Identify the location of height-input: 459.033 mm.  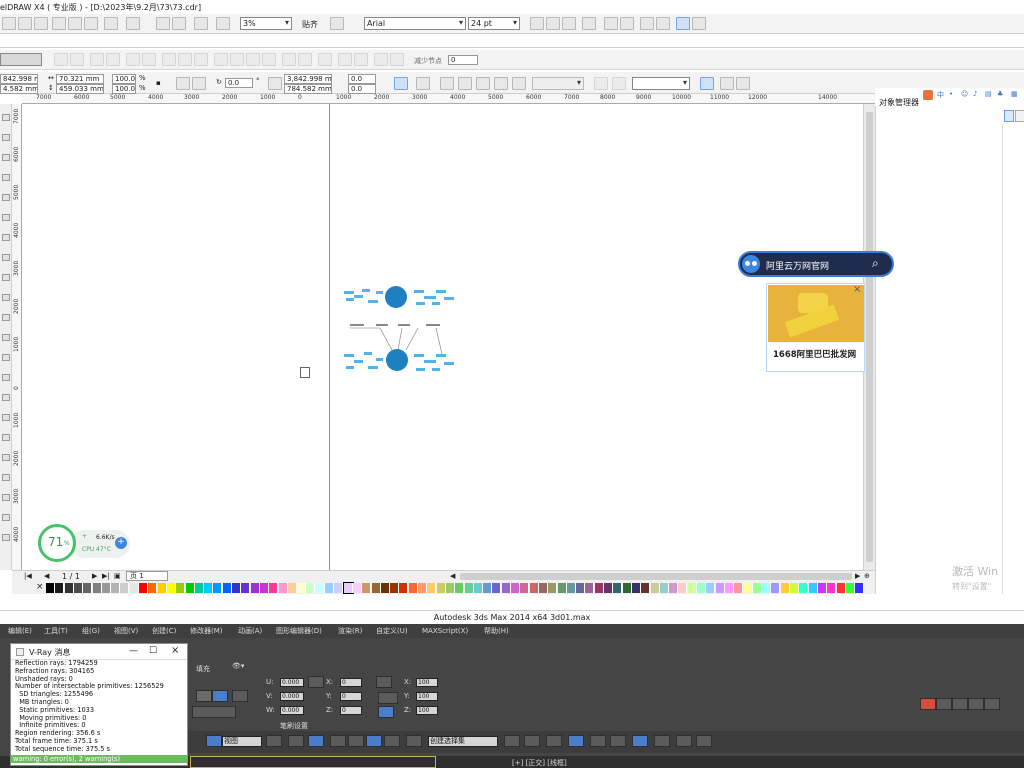
(80, 89).